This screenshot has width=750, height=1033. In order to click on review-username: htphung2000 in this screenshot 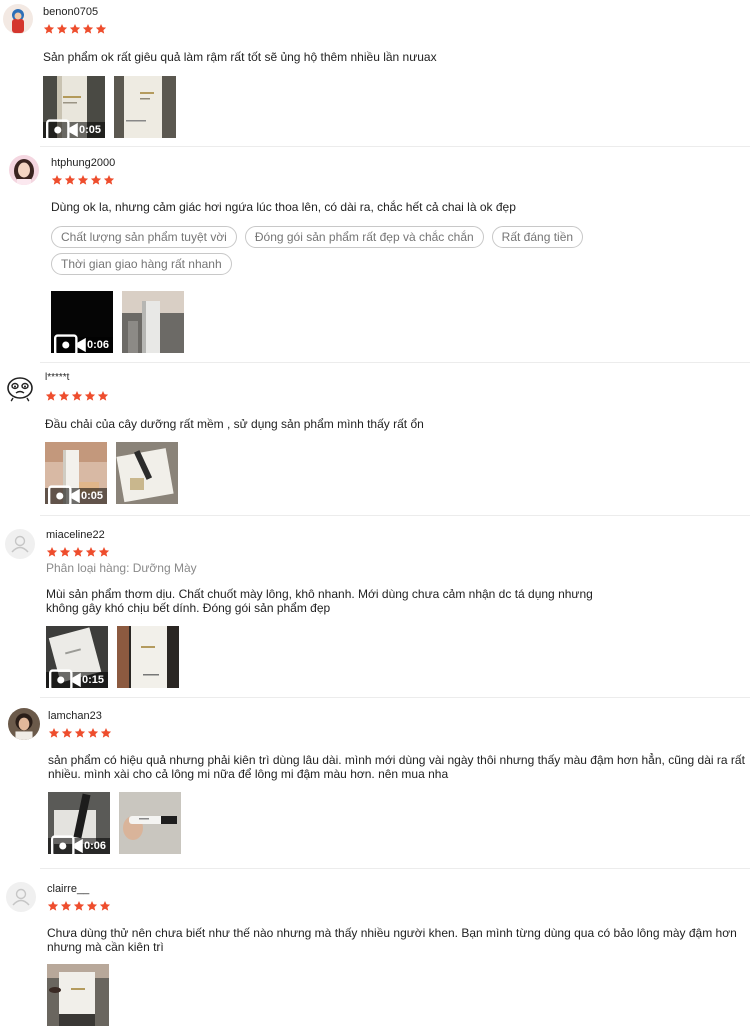, I will do `click(83, 163)`.